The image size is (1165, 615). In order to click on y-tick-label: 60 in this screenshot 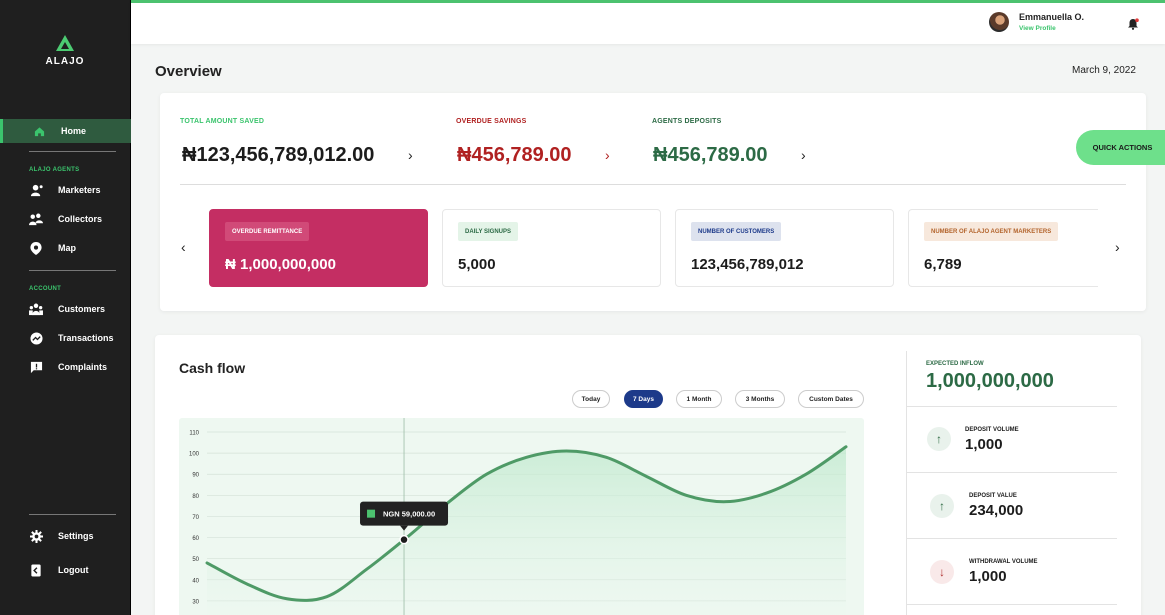, I will do `click(195, 539)`.